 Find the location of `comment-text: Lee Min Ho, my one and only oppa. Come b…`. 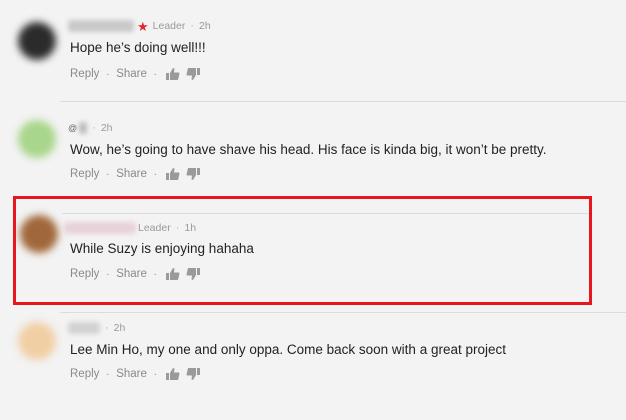

comment-text: Lee Min Ho, my one and only oppa. Come b… is located at coordinates (288, 349).